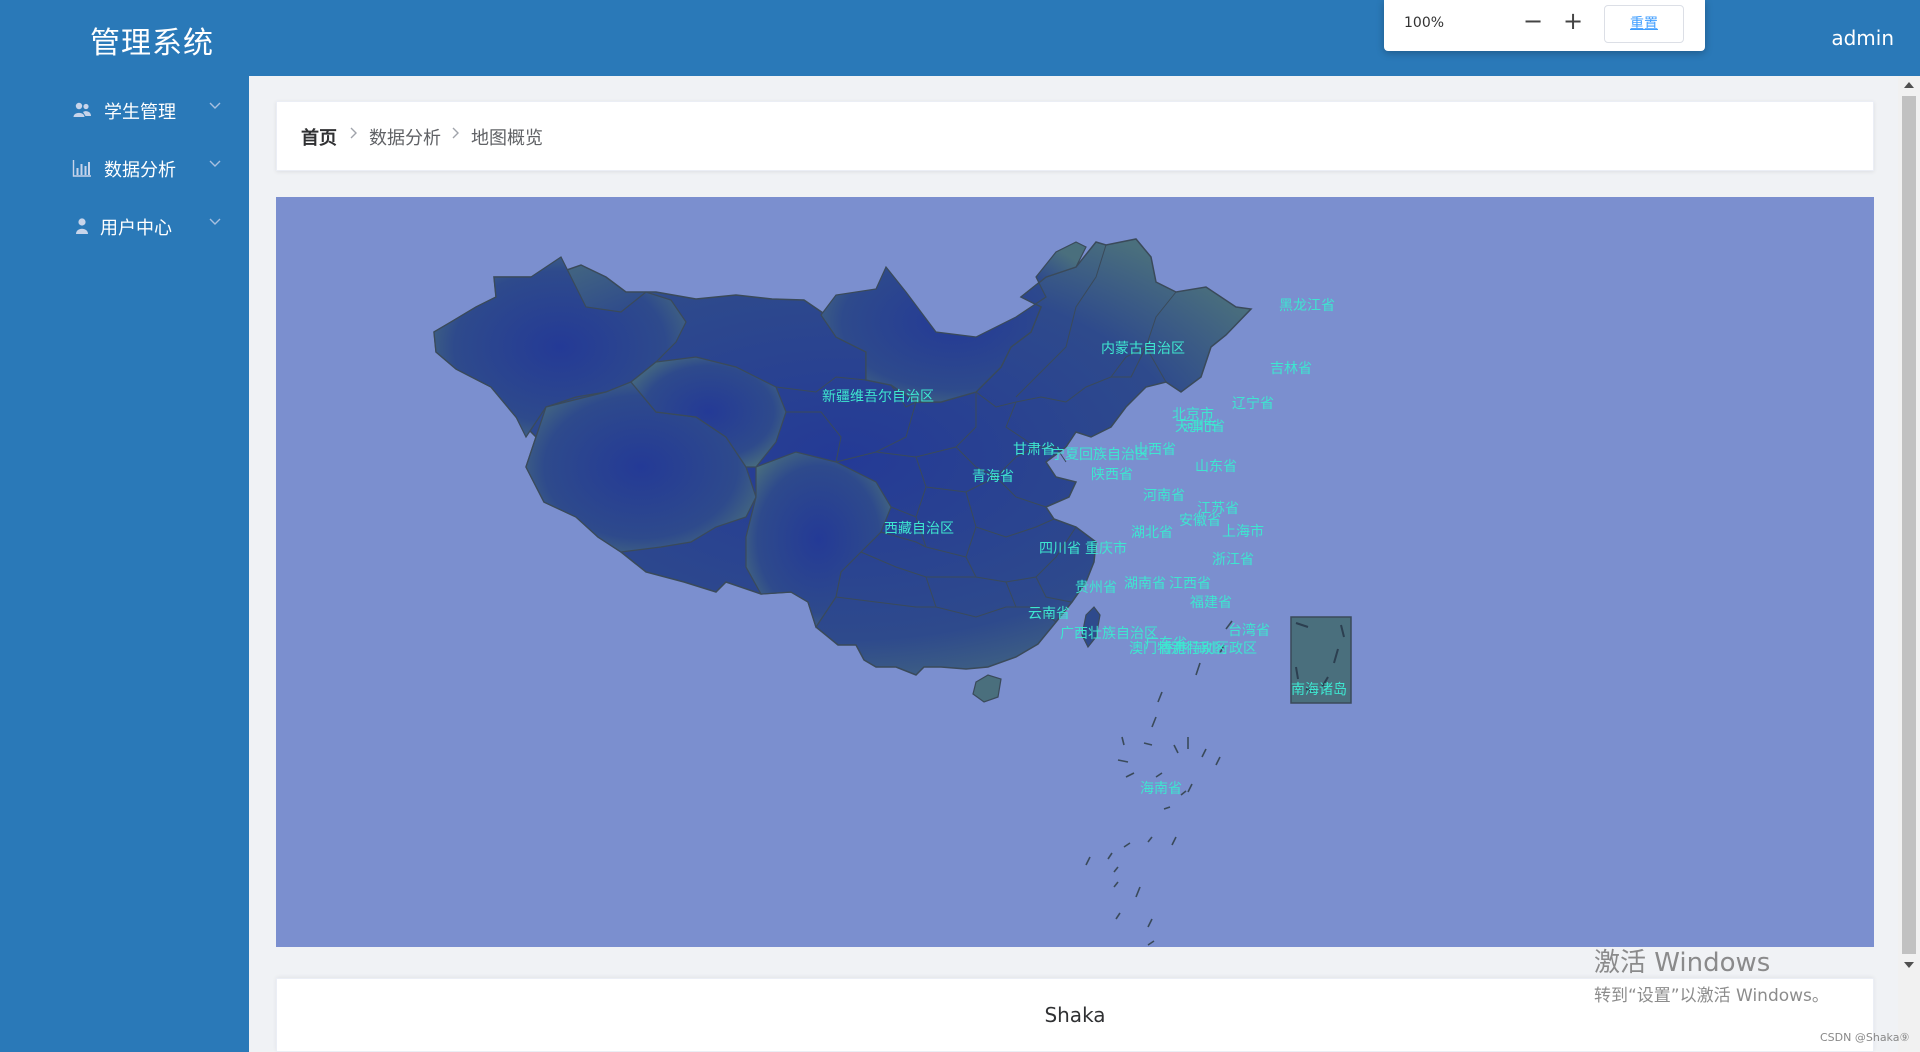  Describe the element at coordinates (1143, 349) in the screenshot. I see `label-neimenggu: 内蒙古自治区` at that location.